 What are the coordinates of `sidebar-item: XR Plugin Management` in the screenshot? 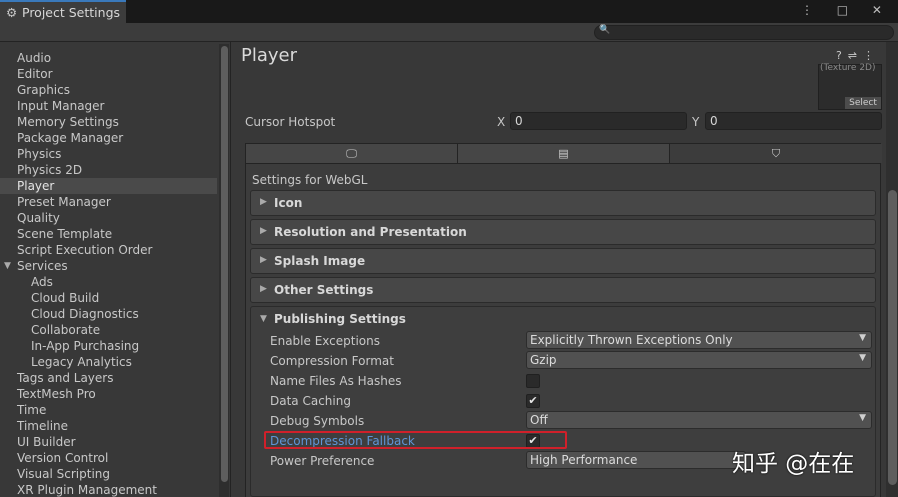 It's located at (108, 489).